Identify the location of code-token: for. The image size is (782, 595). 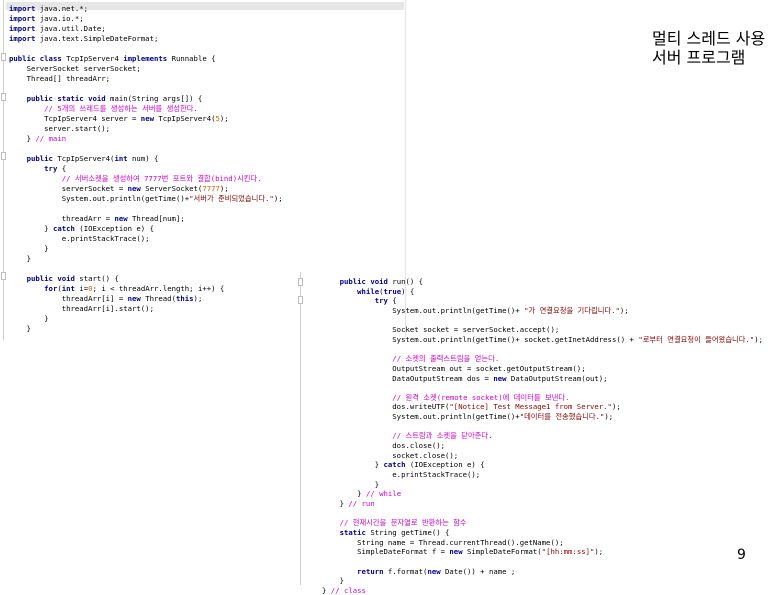
(51, 288).